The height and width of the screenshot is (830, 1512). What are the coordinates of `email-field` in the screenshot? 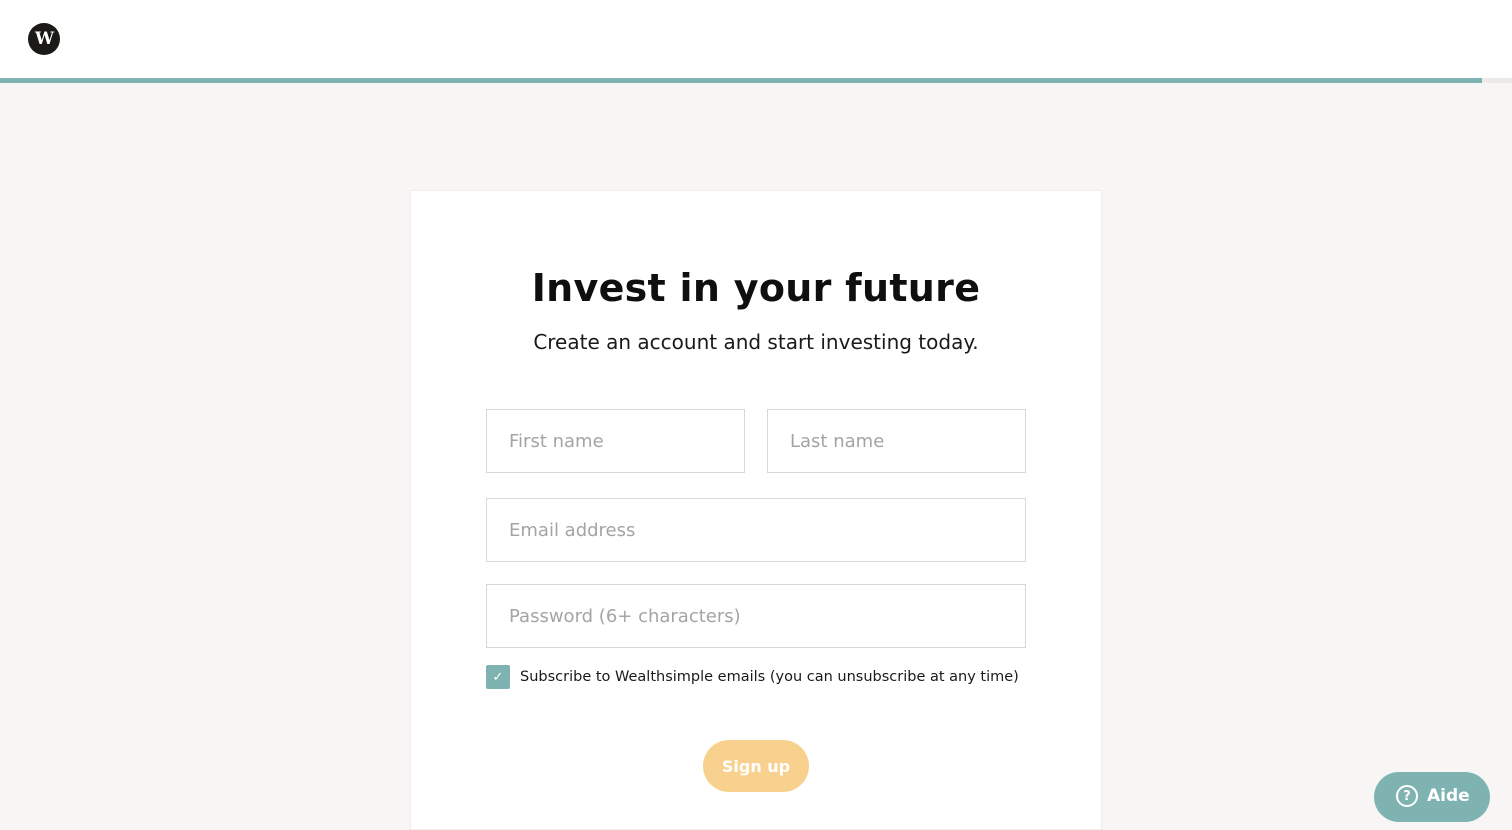 It's located at (756, 530).